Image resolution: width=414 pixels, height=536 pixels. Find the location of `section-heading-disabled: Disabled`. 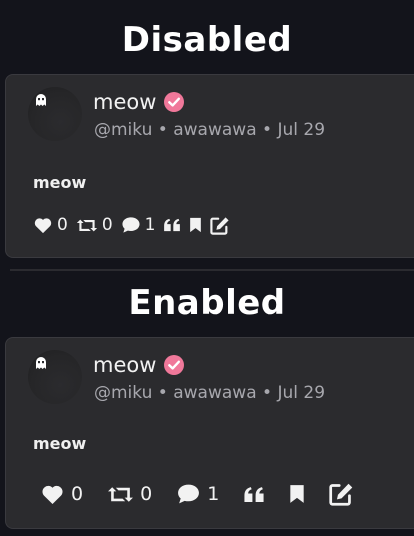

section-heading-disabled: Disabled is located at coordinates (207, 40).